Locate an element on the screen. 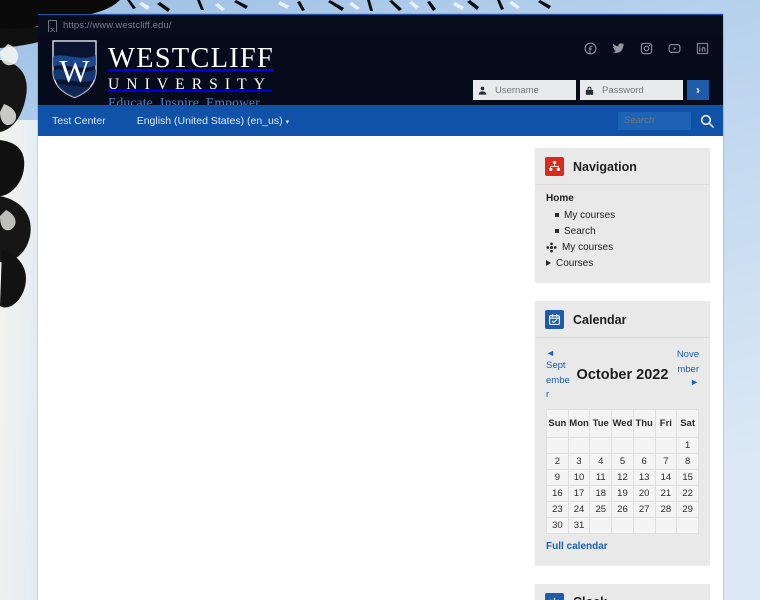 This screenshot has width=760, height=600. calendar-day-9: 9 is located at coordinates (557, 477).